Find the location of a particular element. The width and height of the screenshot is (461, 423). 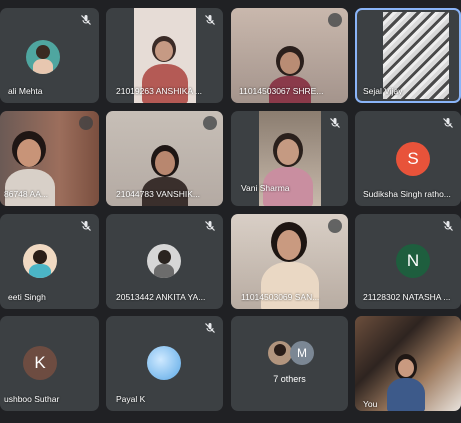

participant-name: eeti Singh is located at coordinates (27, 297).